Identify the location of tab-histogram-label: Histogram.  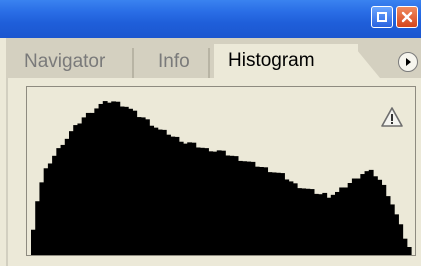
(271, 60).